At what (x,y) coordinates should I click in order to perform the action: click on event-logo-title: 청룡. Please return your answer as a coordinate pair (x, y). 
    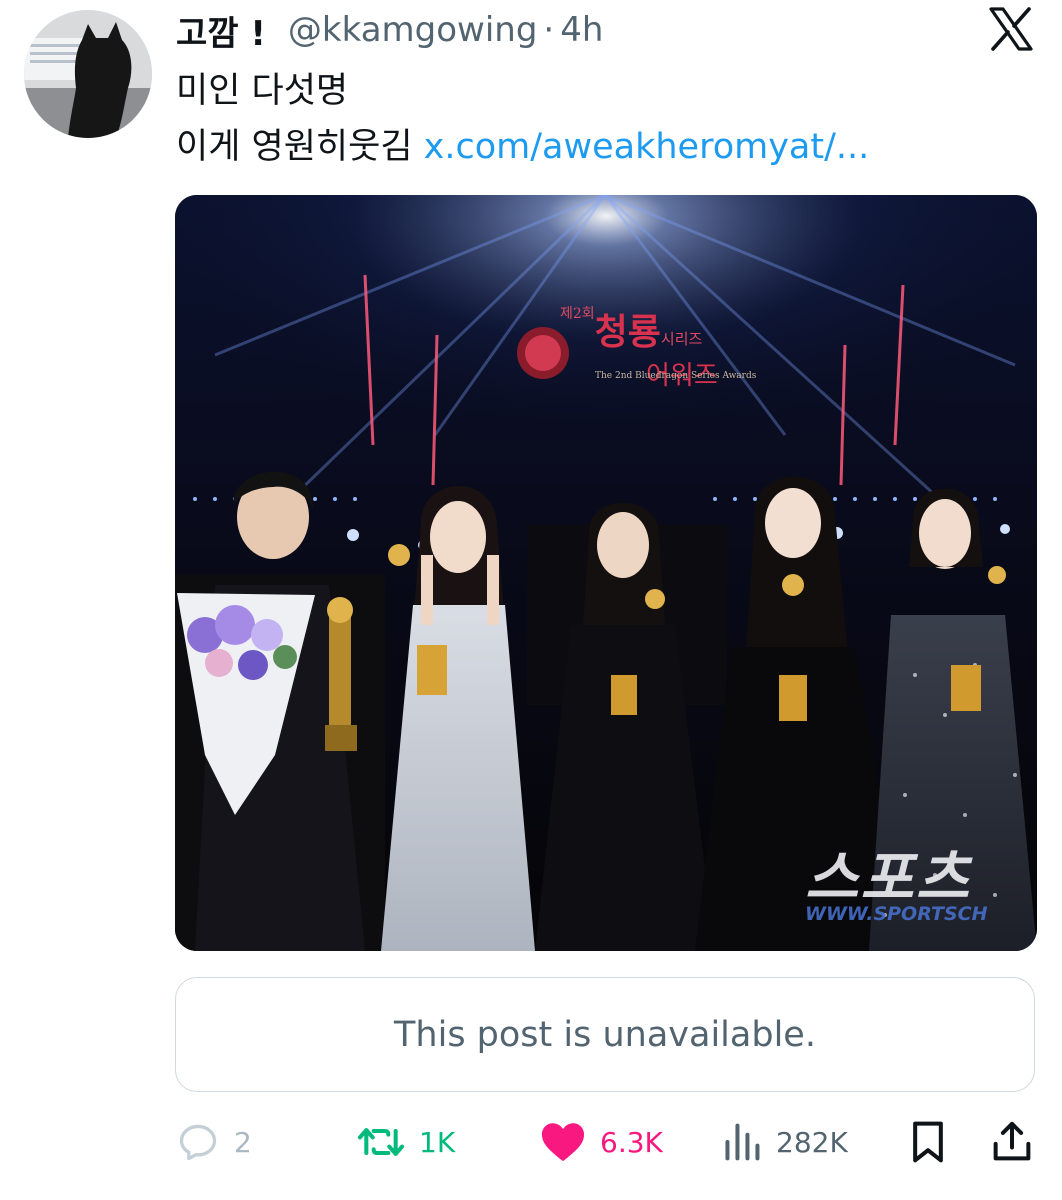
    Looking at the image, I should click on (627, 332).